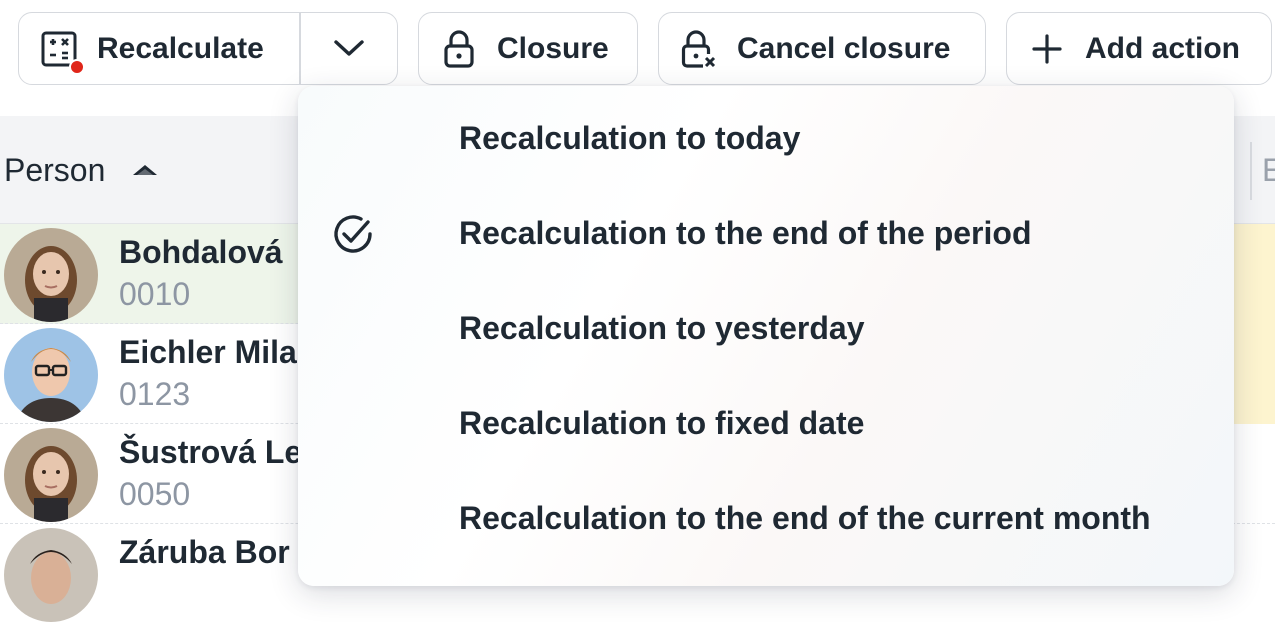 Image resolution: width=1275 pixels, height=624 pixels. I want to click on recalculate-dropdown-toggle, so click(349, 48).